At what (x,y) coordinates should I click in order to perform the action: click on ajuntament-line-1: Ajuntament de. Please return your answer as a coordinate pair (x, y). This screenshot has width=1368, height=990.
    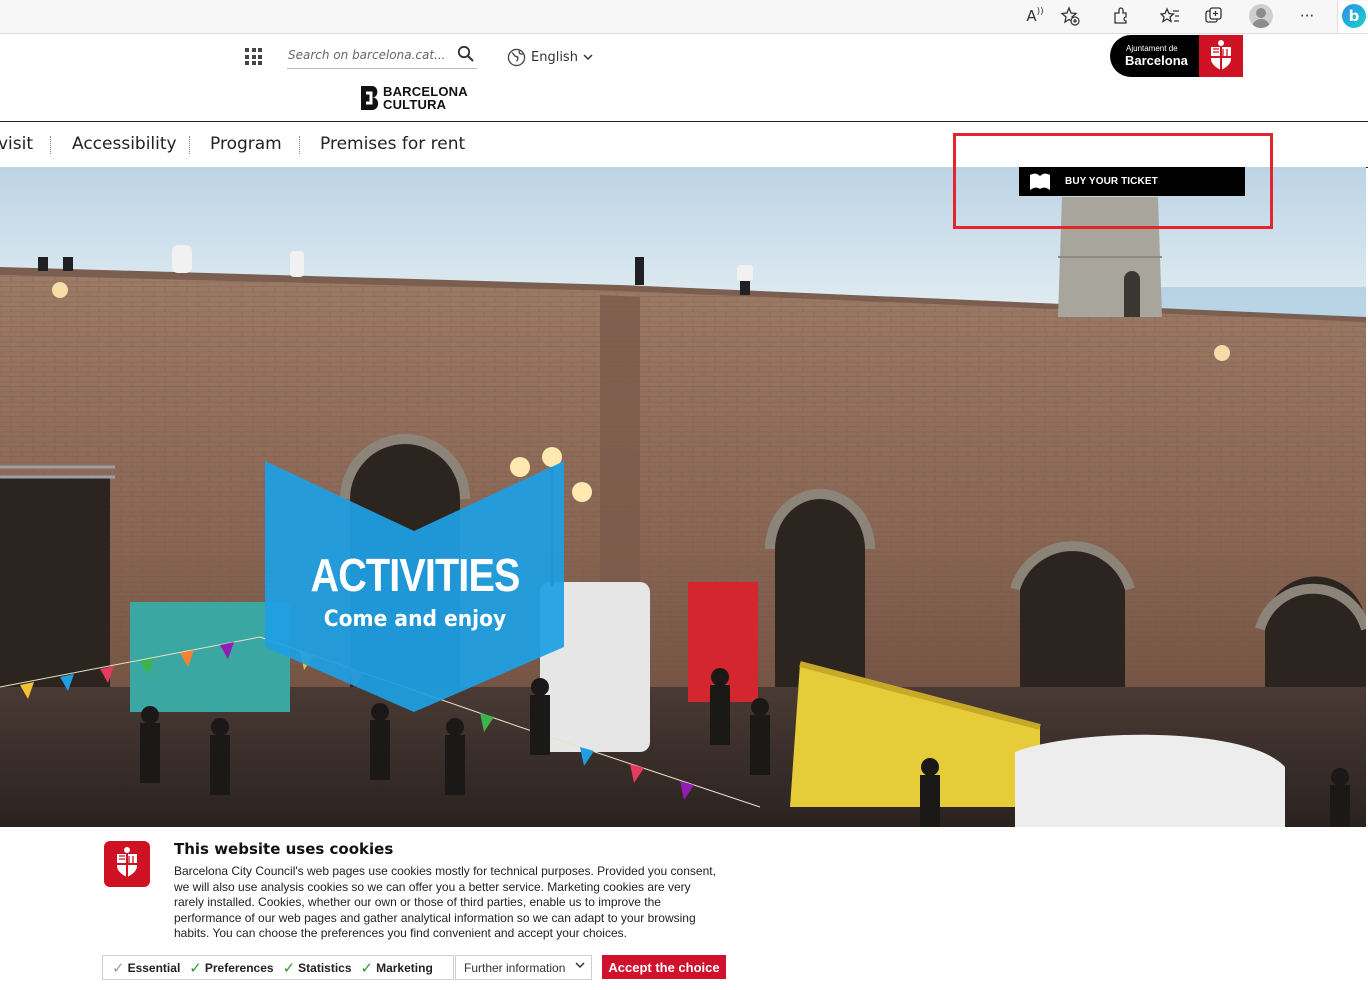
    Looking at the image, I should click on (1152, 48).